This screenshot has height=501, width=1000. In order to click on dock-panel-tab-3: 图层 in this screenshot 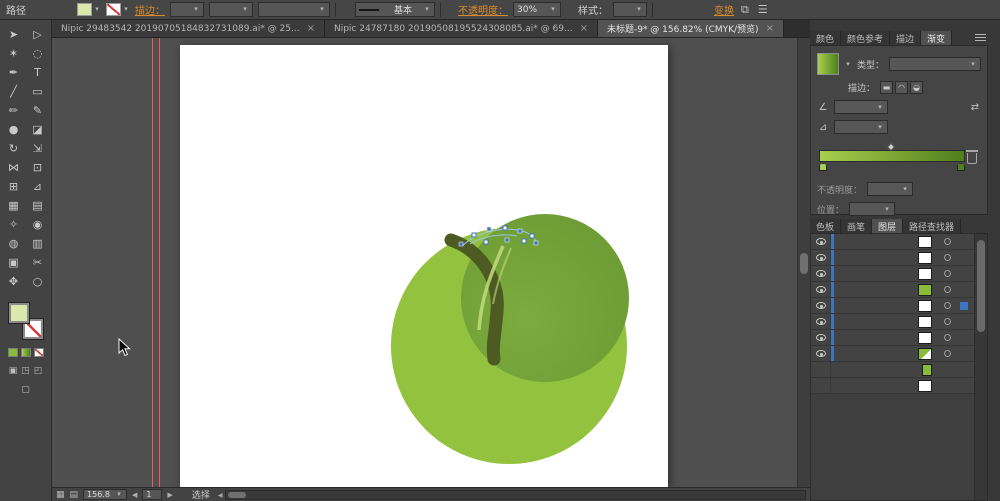, I will do `click(888, 226)`.